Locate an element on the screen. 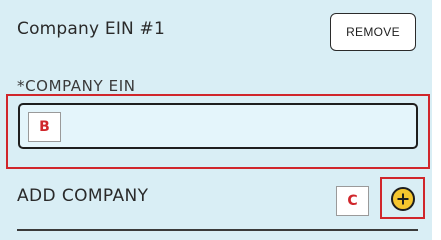 The height and width of the screenshot is (240, 441). add-company-label: ADD COMPANY is located at coordinates (83, 196).